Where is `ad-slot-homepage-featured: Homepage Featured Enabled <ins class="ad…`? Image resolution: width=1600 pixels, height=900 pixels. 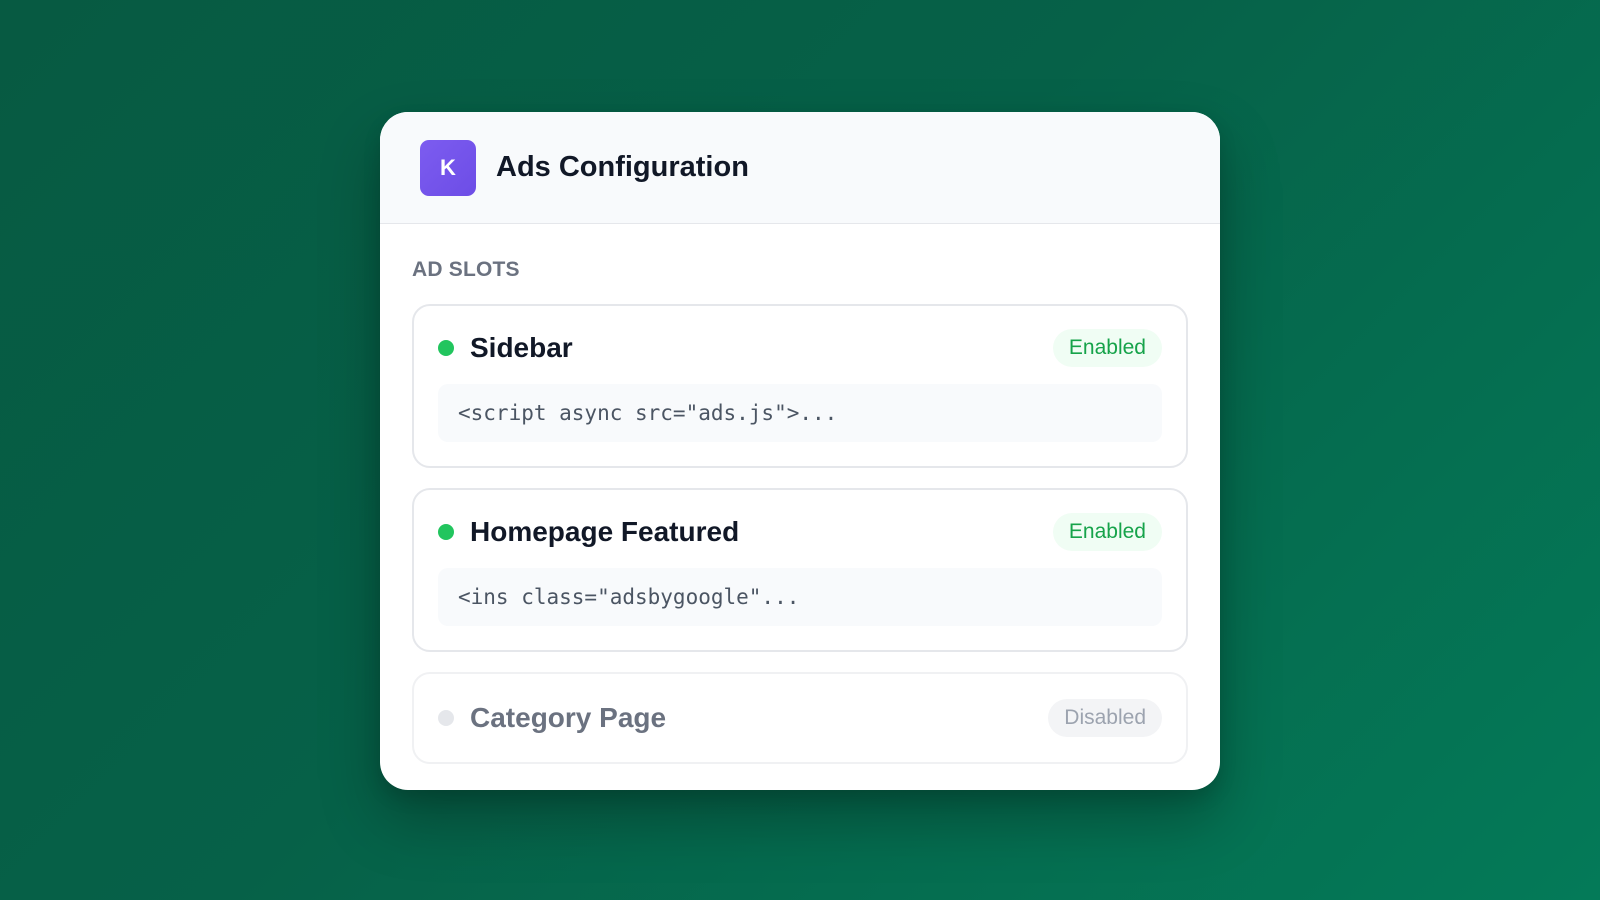 ad-slot-homepage-featured: Homepage Featured Enabled <ins class="ad… is located at coordinates (800, 570).